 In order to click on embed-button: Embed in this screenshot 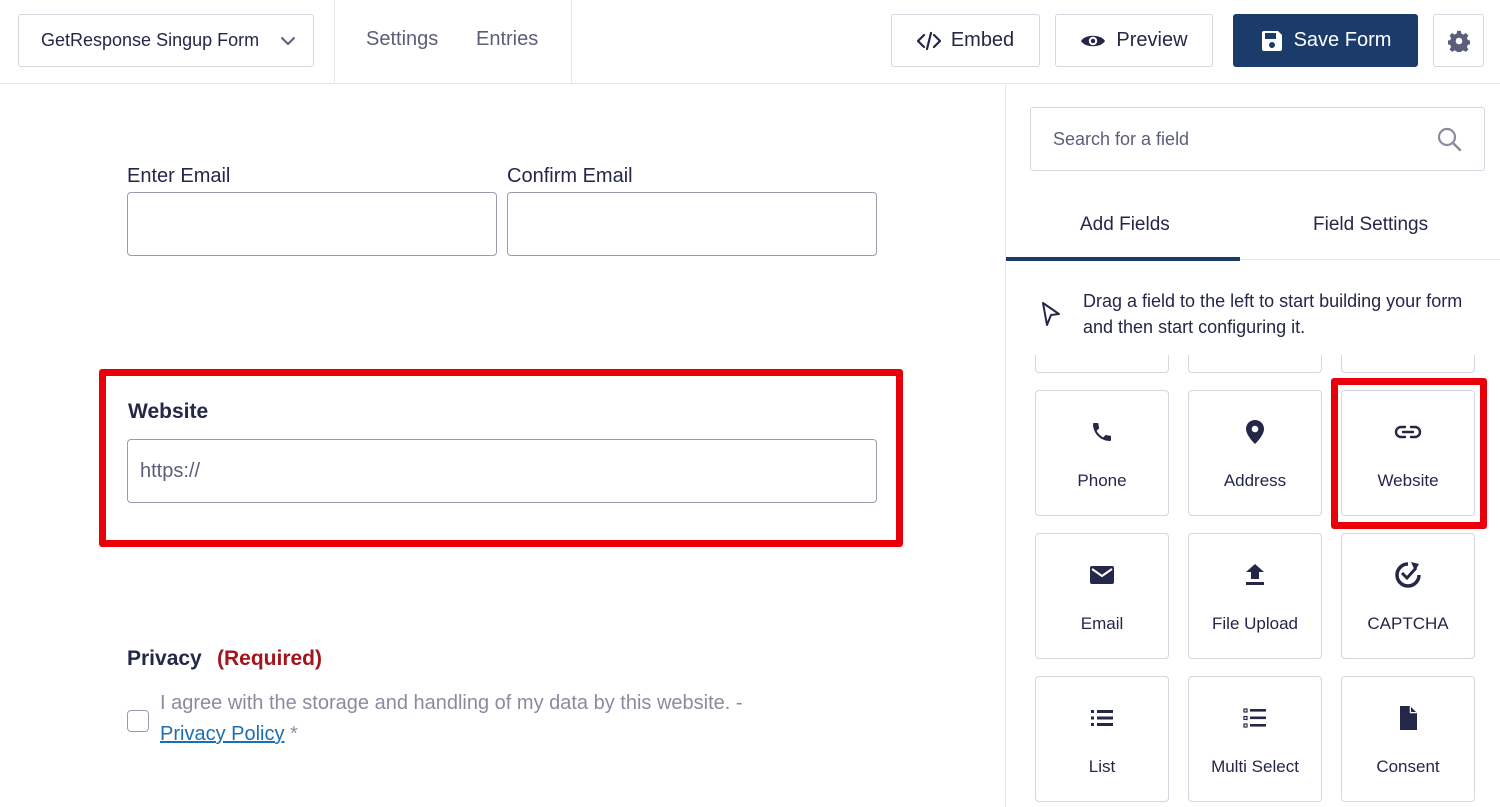, I will do `click(965, 40)`.